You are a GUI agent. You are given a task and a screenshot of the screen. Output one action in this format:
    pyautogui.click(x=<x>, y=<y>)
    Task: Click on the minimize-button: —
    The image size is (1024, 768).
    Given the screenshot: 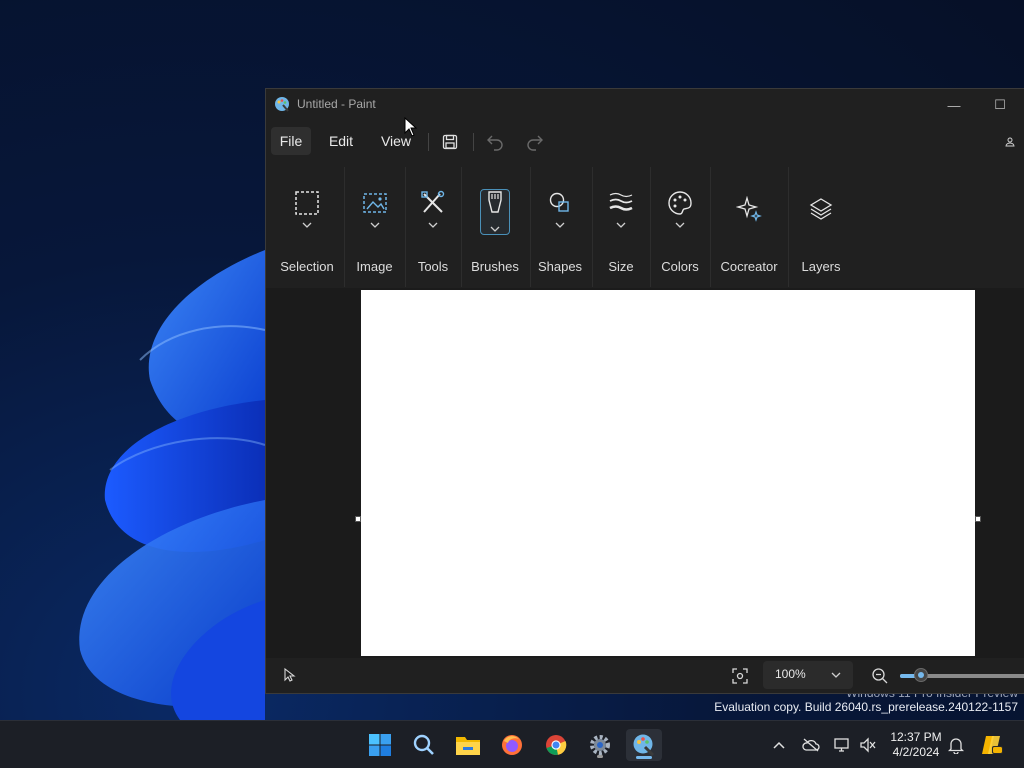 What is the action you would take?
    pyautogui.click(x=954, y=105)
    